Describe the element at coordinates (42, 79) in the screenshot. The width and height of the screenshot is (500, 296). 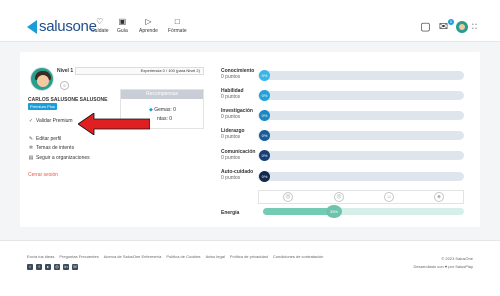
I see `avatar` at that location.